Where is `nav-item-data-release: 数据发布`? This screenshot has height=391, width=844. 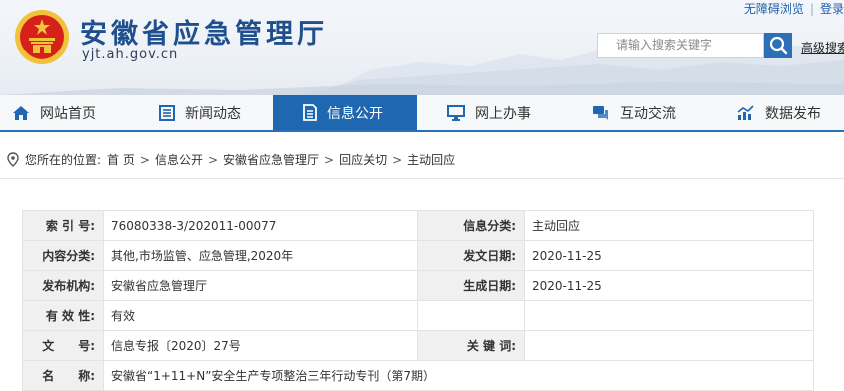
nav-item-data-release: 数据发布 is located at coordinates (779, 112).